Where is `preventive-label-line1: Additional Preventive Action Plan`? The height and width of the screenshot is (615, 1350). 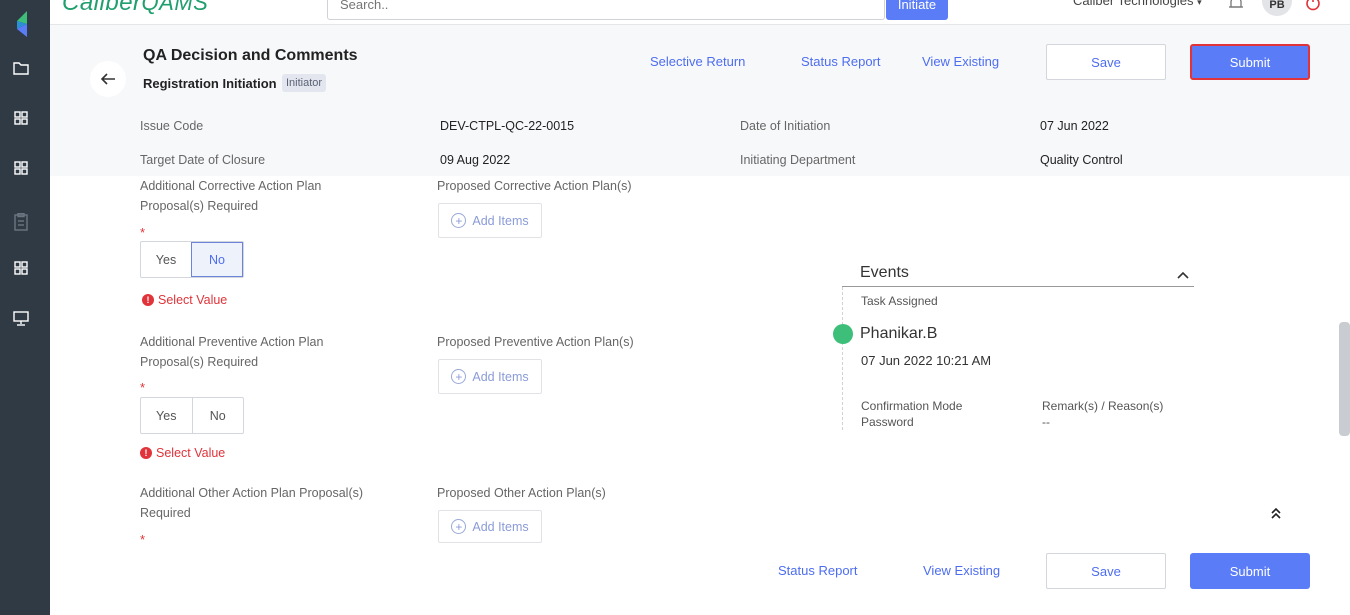
preventive-label-line1: Additional Preventive Action Plan is located at coordinates (232, 342).